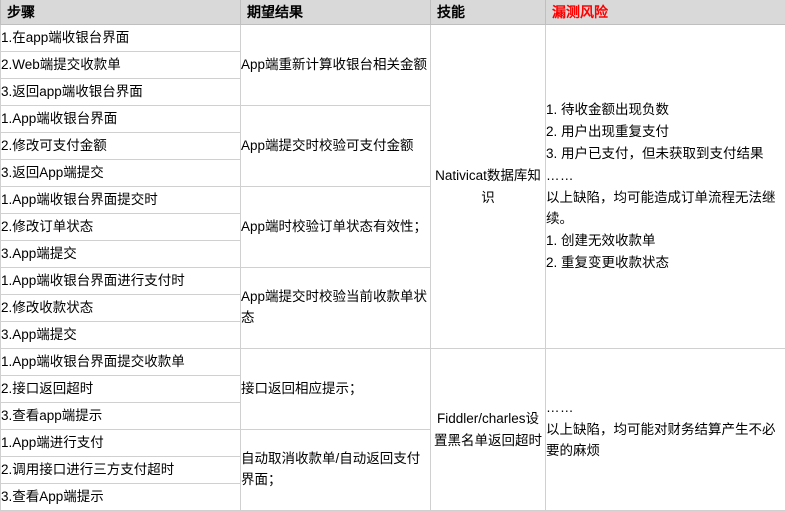 Image resolution: width=785 pixels, height=511 pixels. What do you see at coordinates (121, 443) in the screenshot?
I see `step-cell: 1.App端进行支付` at bounding box center [121, 443].